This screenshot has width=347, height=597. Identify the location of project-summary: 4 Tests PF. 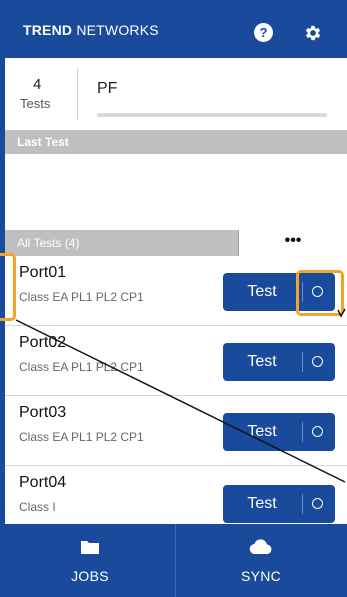
(176, 94).